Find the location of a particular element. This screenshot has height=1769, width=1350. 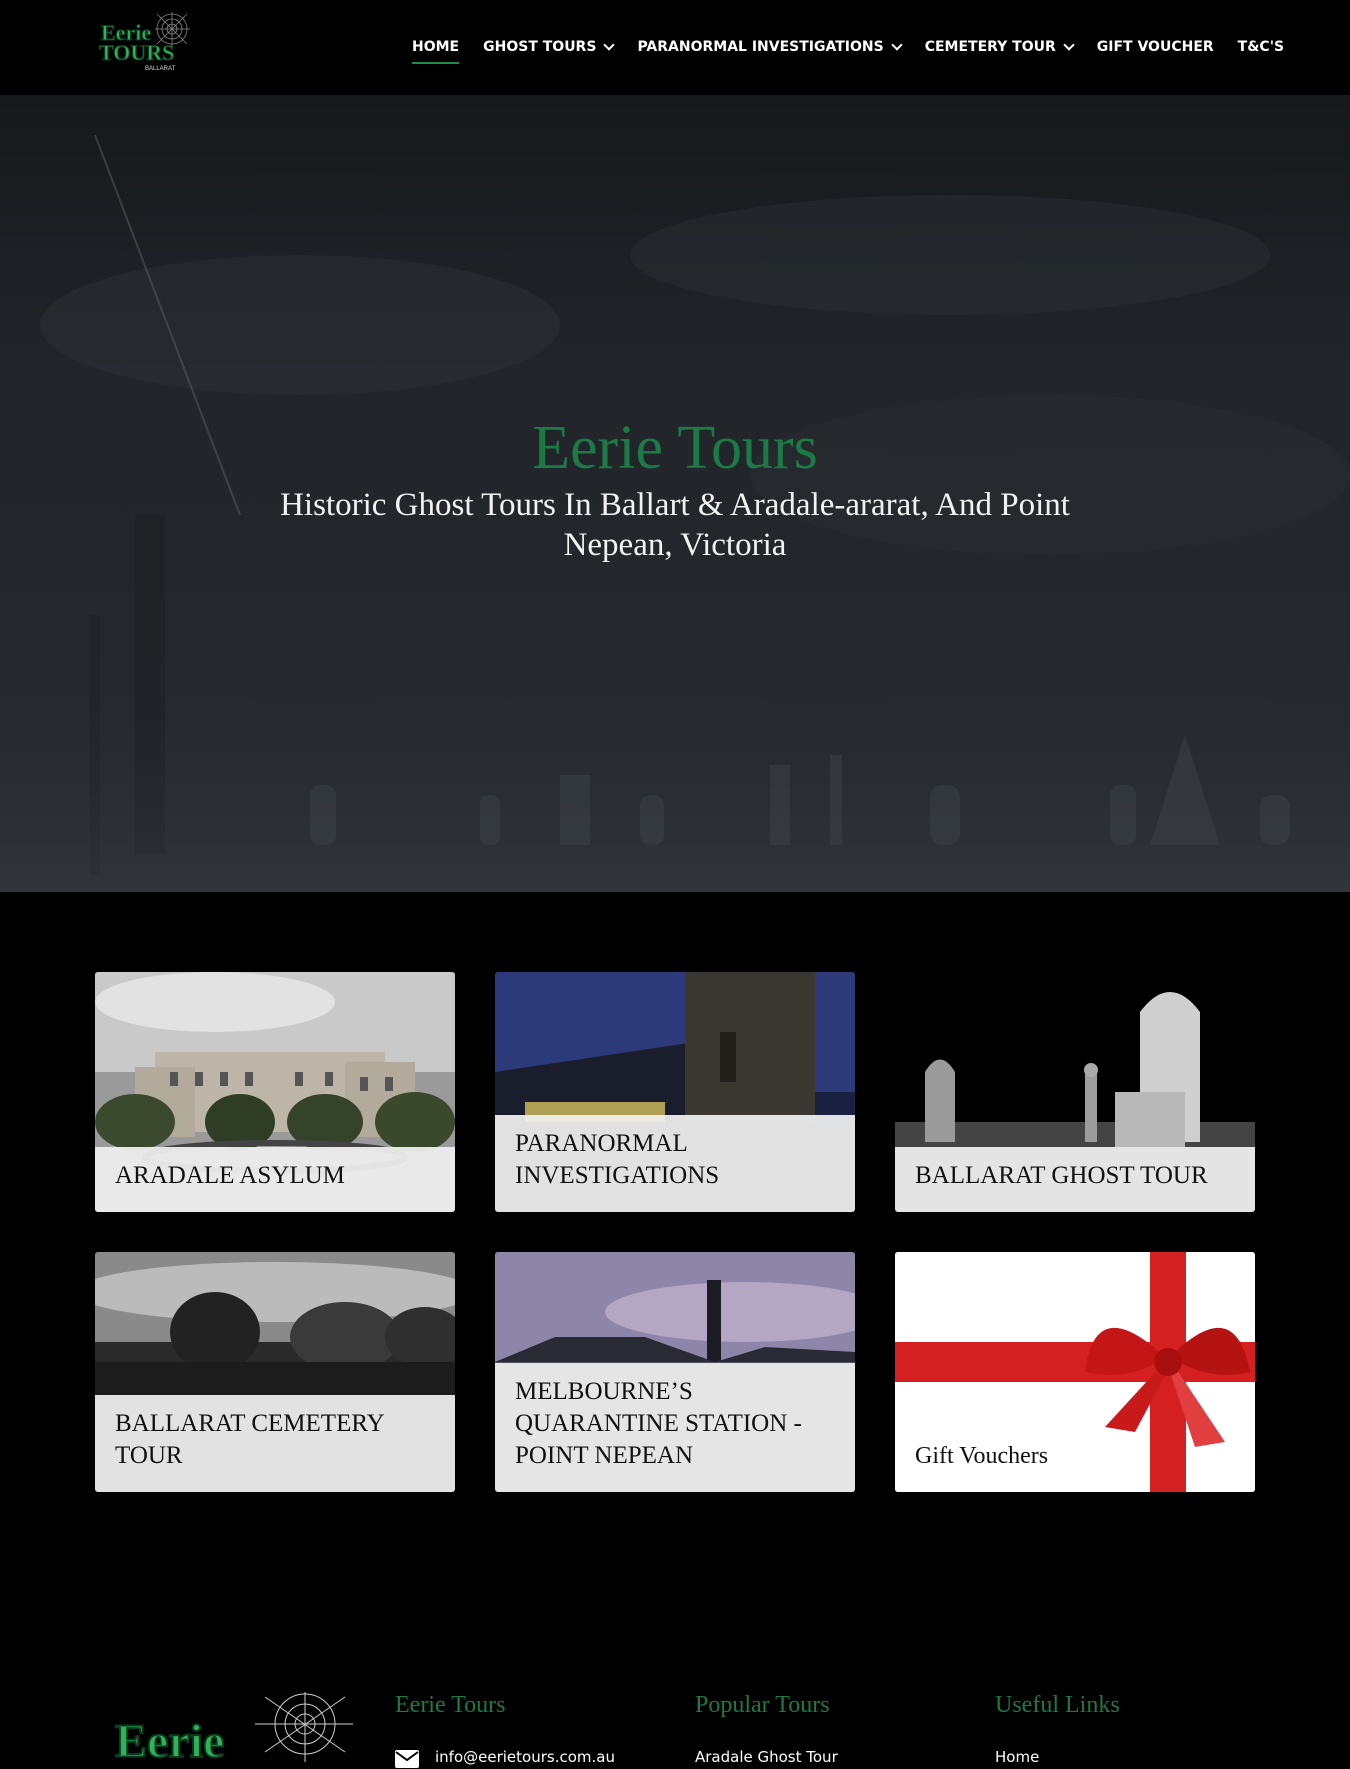

nav-item-home: HOME is located at coordinates (436, 50).